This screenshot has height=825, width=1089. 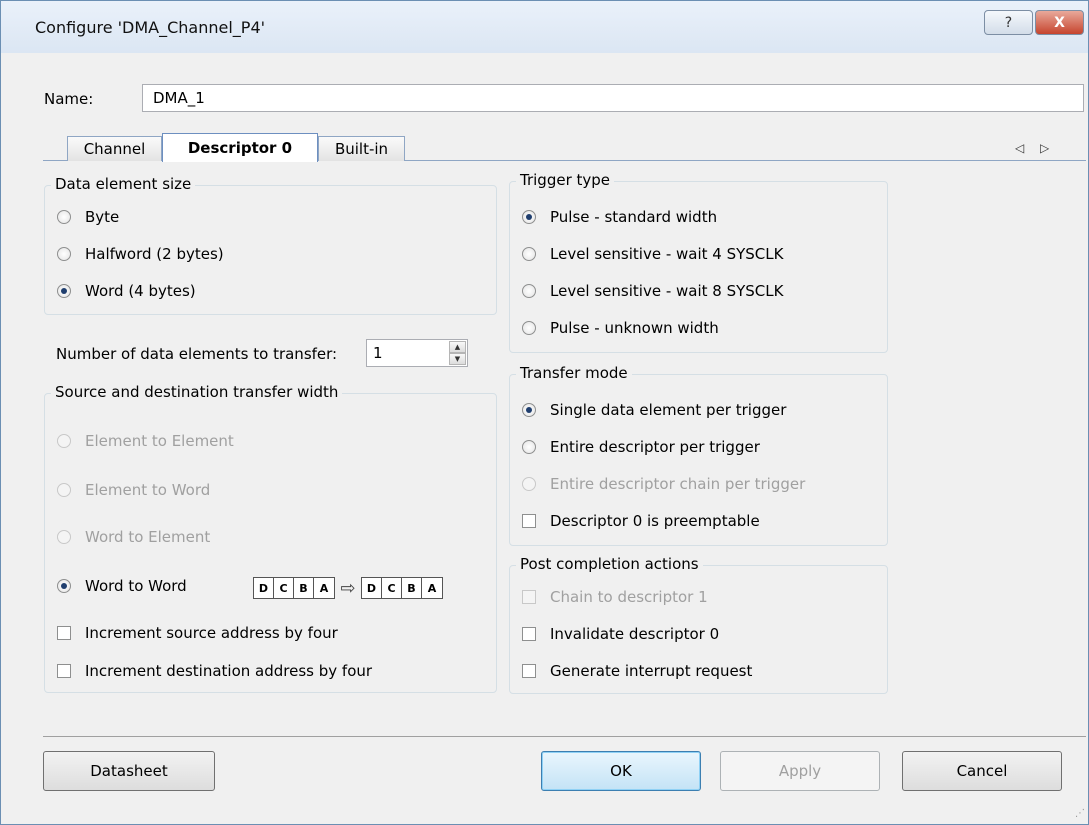 I want to click on resize-grip-icon: ⋰, so click(x=1080, y=813).